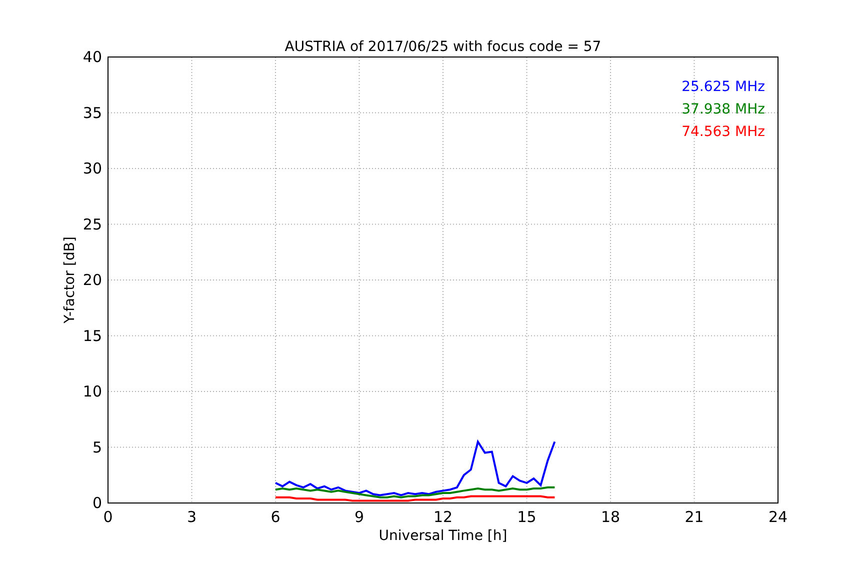 Image resolution: width=864 pixels, height=576 pixels. What do you see at coordinates (778, 517) in the screenshot?
I see `tick-label: 24` at bounding box center [778, 517].